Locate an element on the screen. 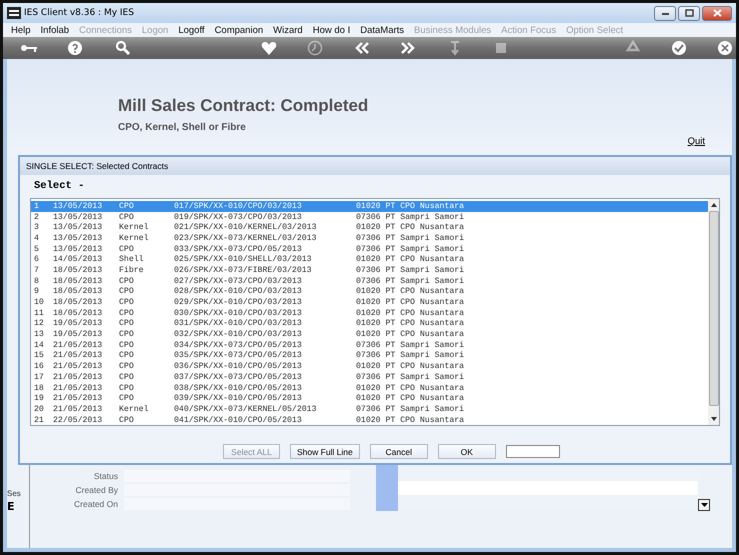  menu-item: Help is located at coordinates (21, 30).